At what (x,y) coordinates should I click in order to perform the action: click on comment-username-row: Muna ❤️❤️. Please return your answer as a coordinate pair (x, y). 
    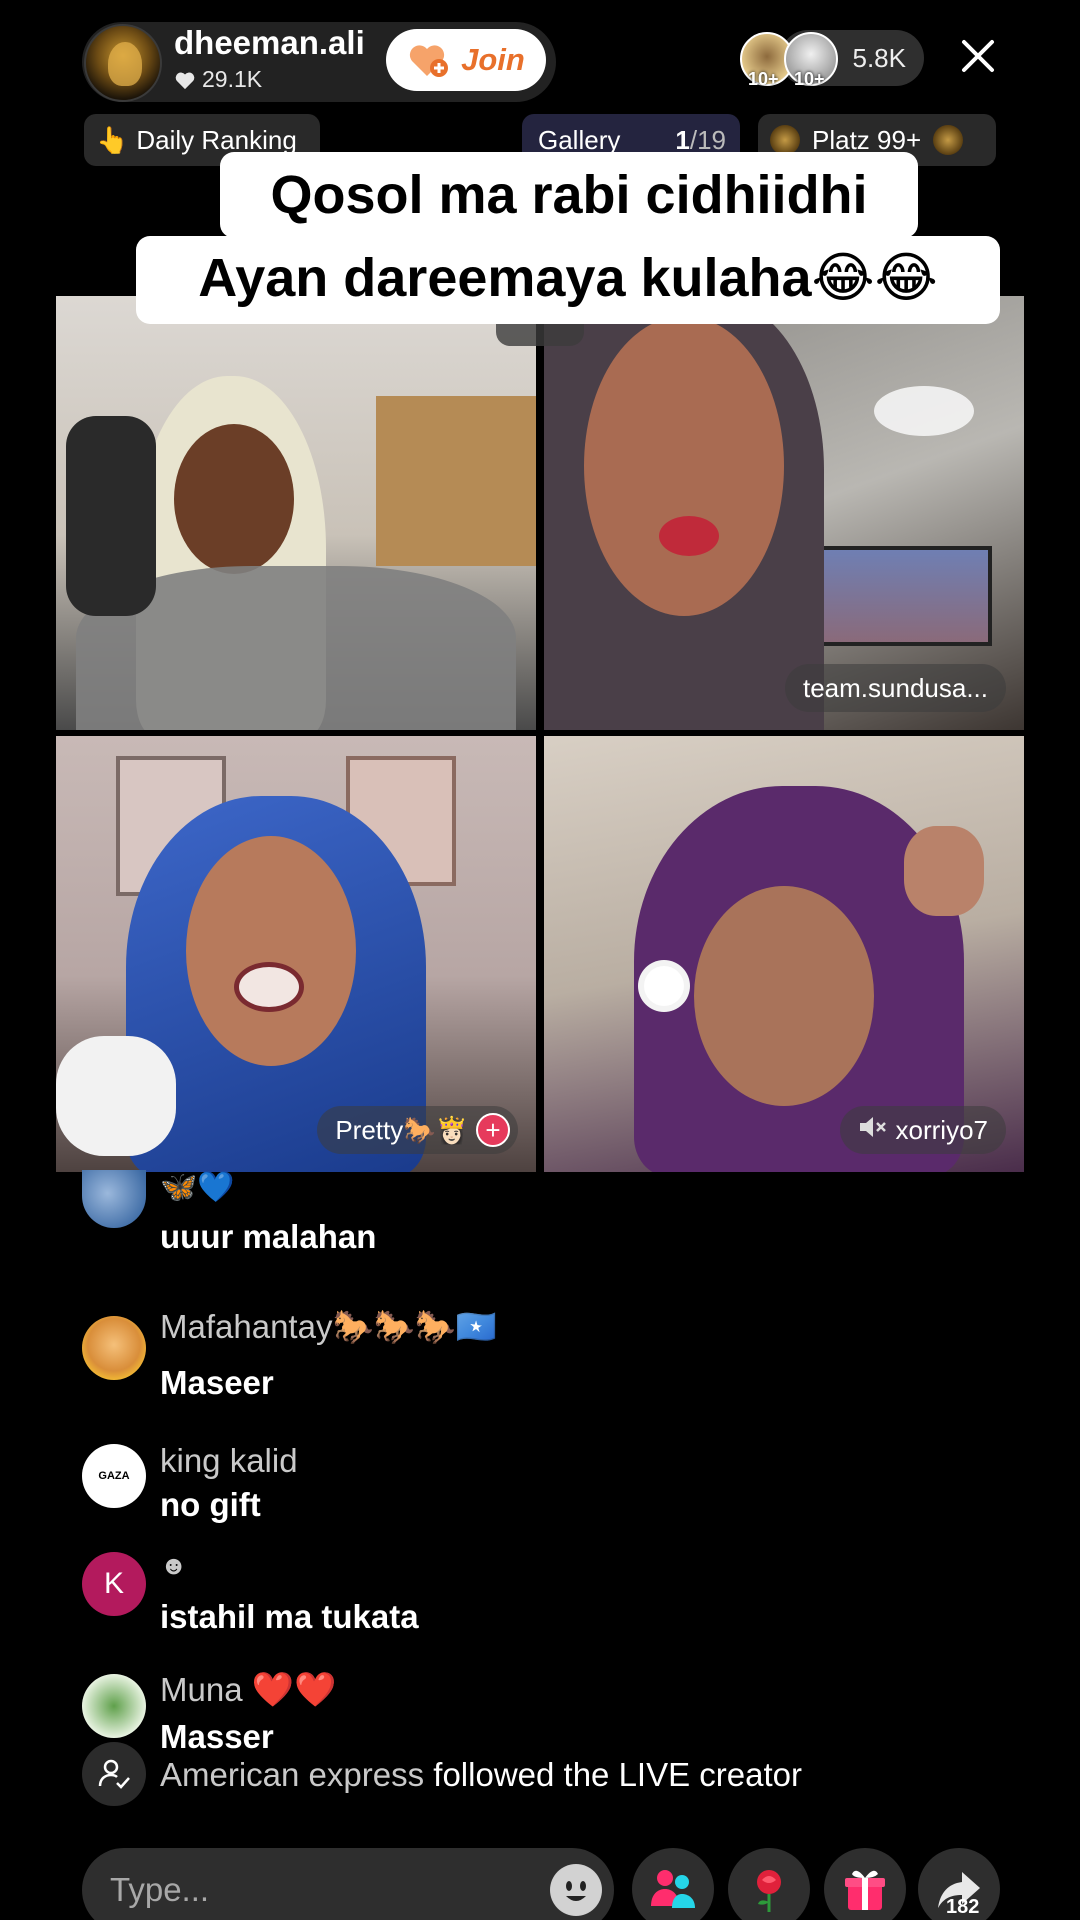
    Looking at the image, I should click on (248, 1690).